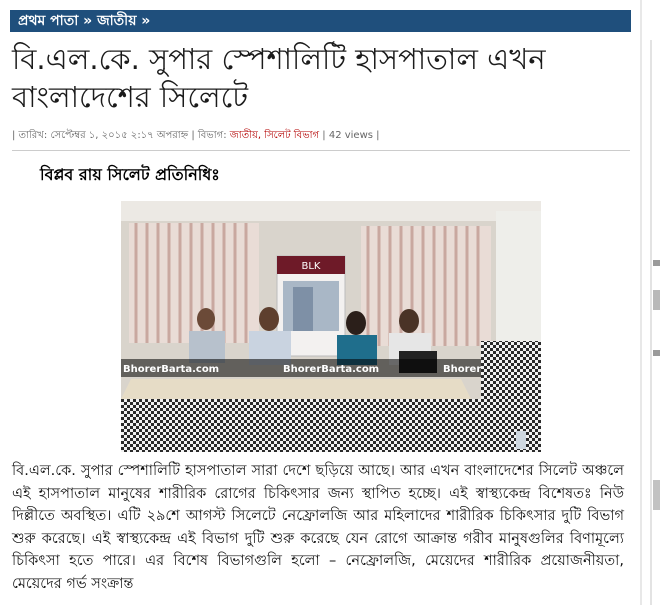 The width and height of the screenshot is (660, 609). I want to click on article-byline: বিপ্লব রায় সিলেট প্রতিনিধিঃ, so click(130, 174).